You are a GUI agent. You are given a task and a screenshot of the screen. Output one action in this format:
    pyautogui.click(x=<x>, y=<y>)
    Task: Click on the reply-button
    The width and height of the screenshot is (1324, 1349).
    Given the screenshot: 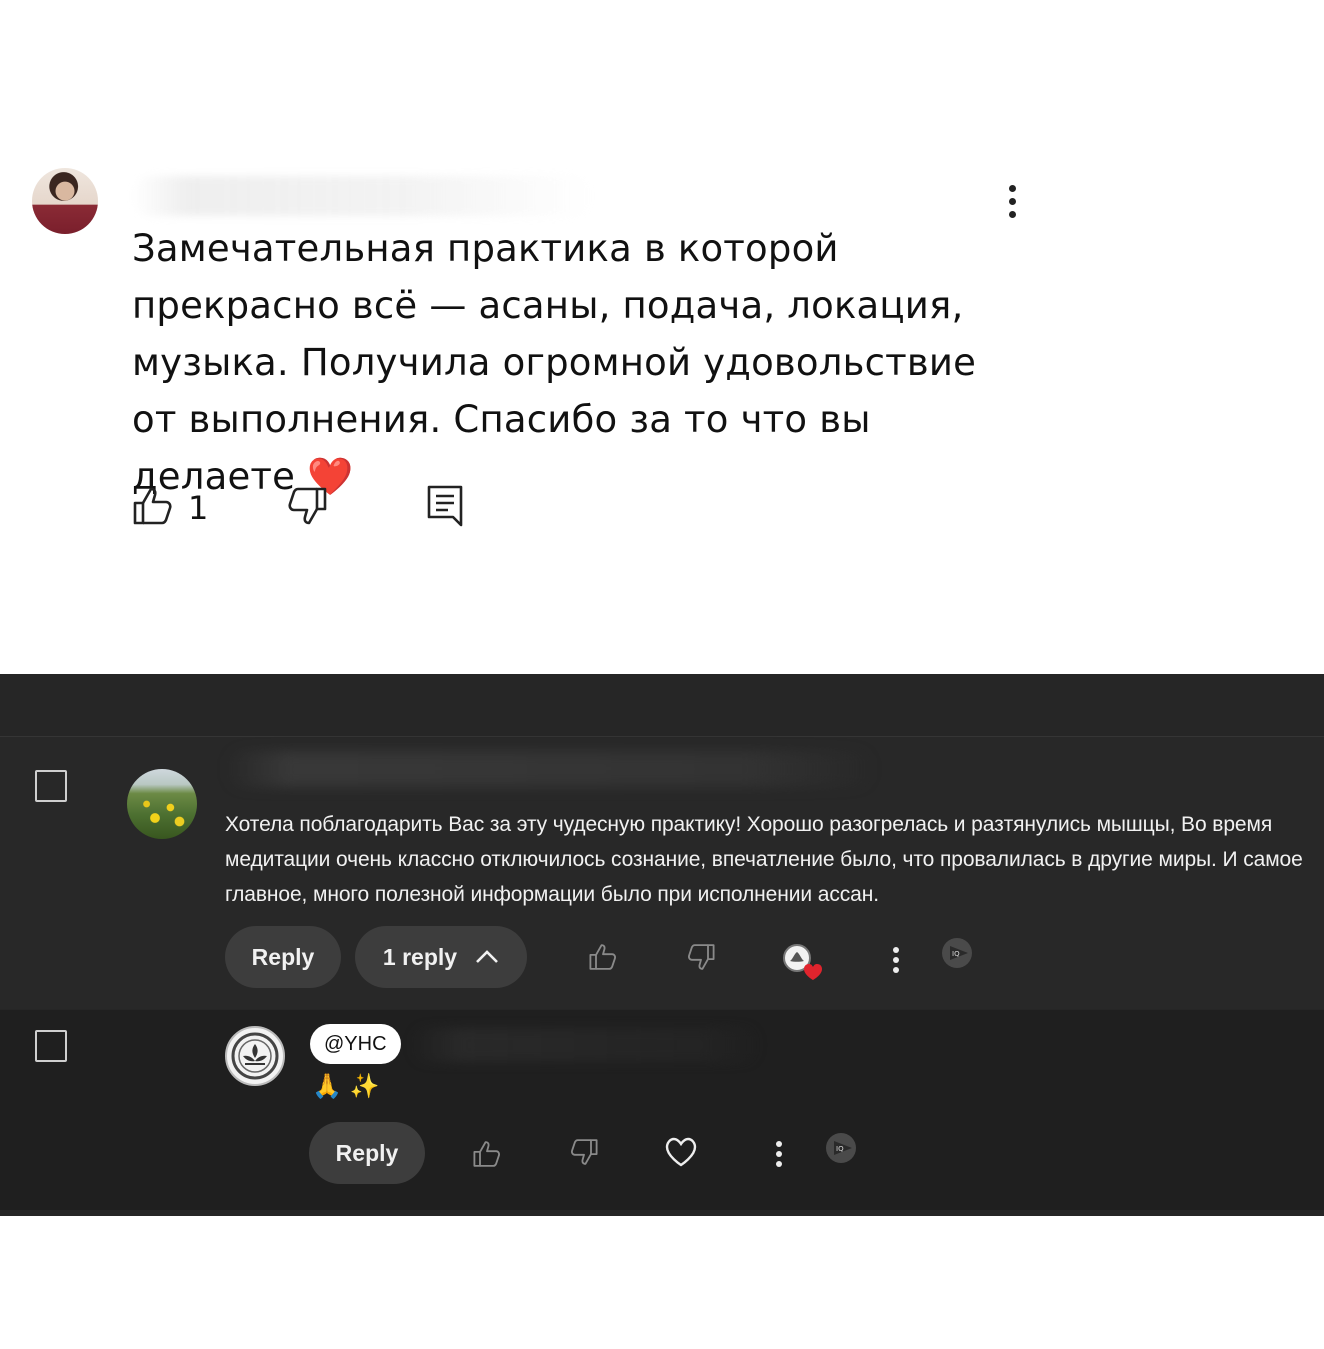 What is the action you would take?
    pyautogui.click(x=445, y=508)
    